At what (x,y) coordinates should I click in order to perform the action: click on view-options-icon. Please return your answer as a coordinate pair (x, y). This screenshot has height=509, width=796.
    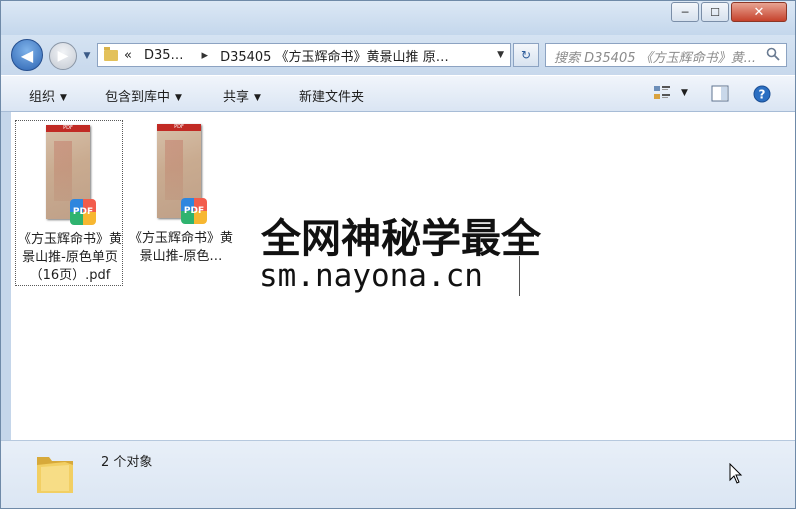
    Looking at the image, I should click on (662, 93).